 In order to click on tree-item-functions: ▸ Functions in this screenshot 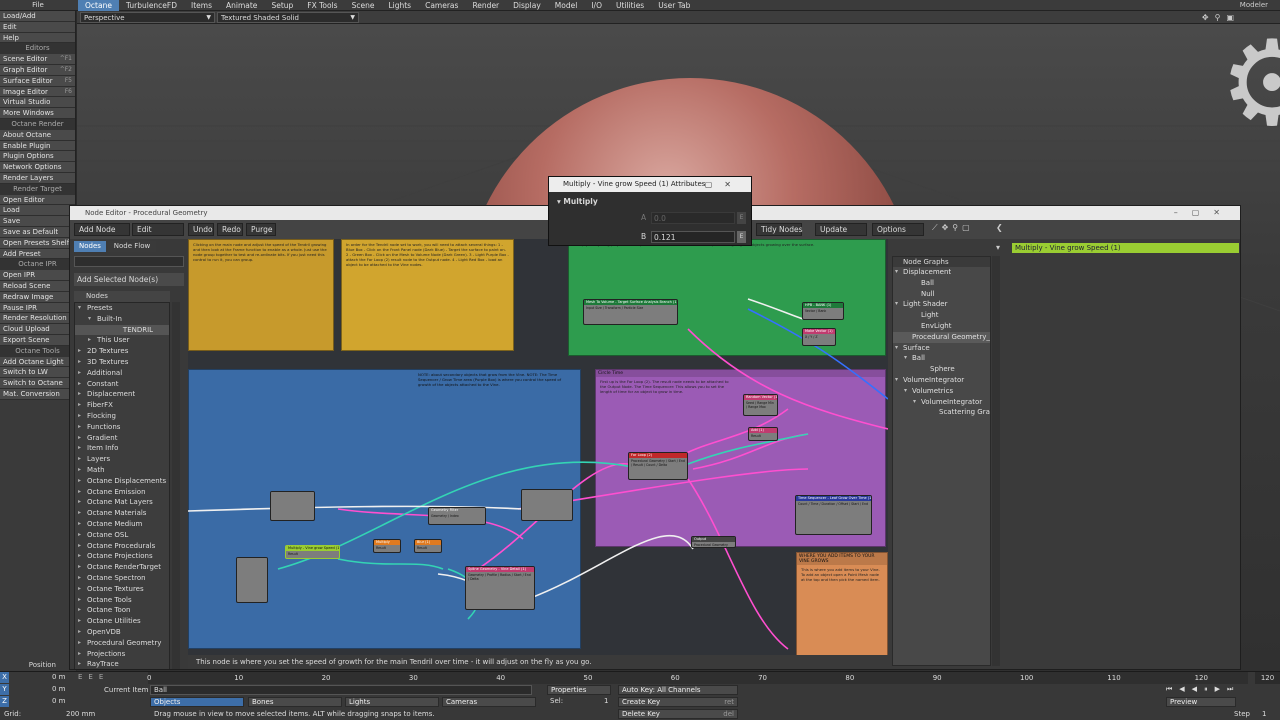, I will do `click(122, 427)`.